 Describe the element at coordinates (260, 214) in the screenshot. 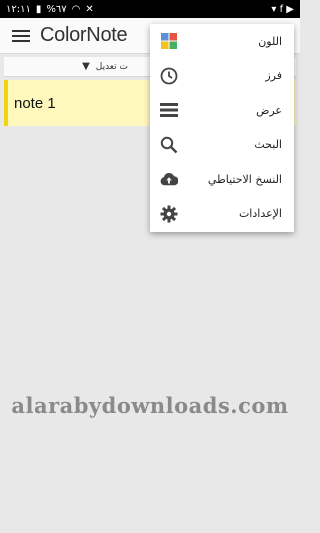

I see `menu-label-settings: الإعدادات` at that location.